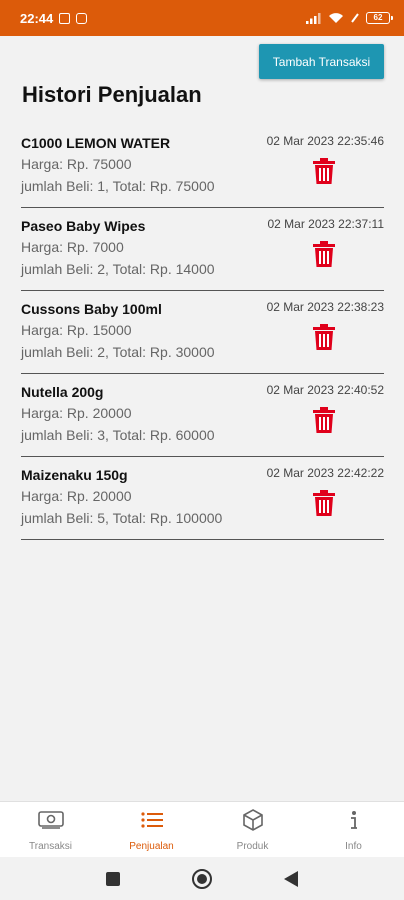 Image resolution: width=404 pixels, height=900 pixels. What do you see at coordinates (74, 475) in the screenshot?
I see `product-name: Maizenaku 150g` at bounding box center [74, 475].